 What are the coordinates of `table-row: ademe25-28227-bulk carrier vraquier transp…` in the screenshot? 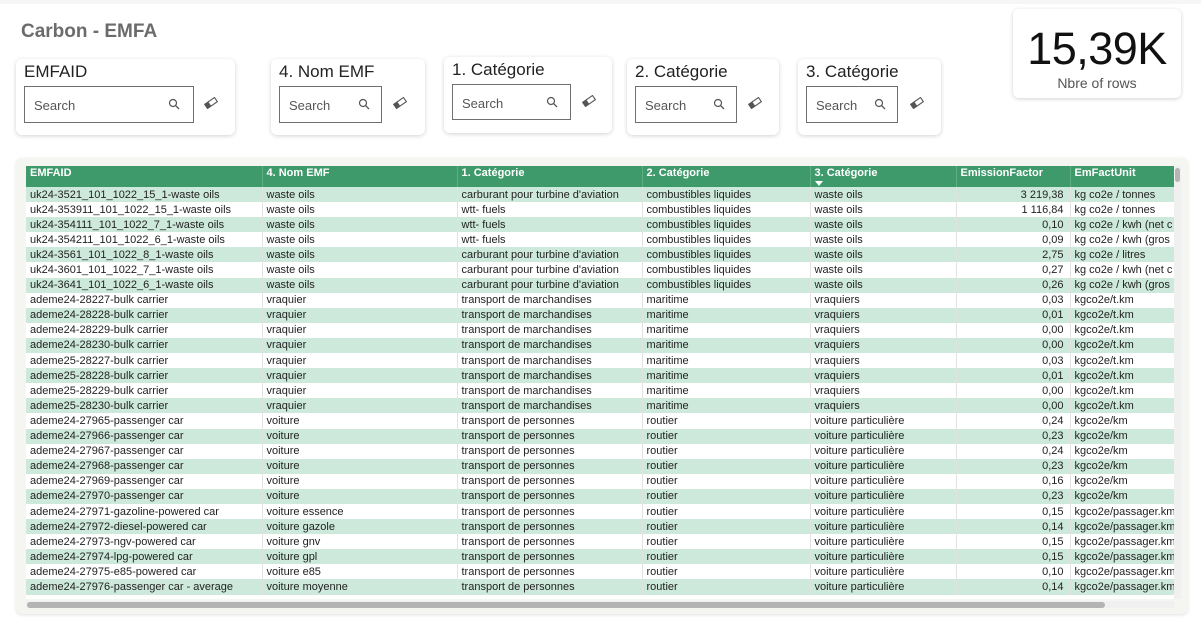 It's located at (601, 361).